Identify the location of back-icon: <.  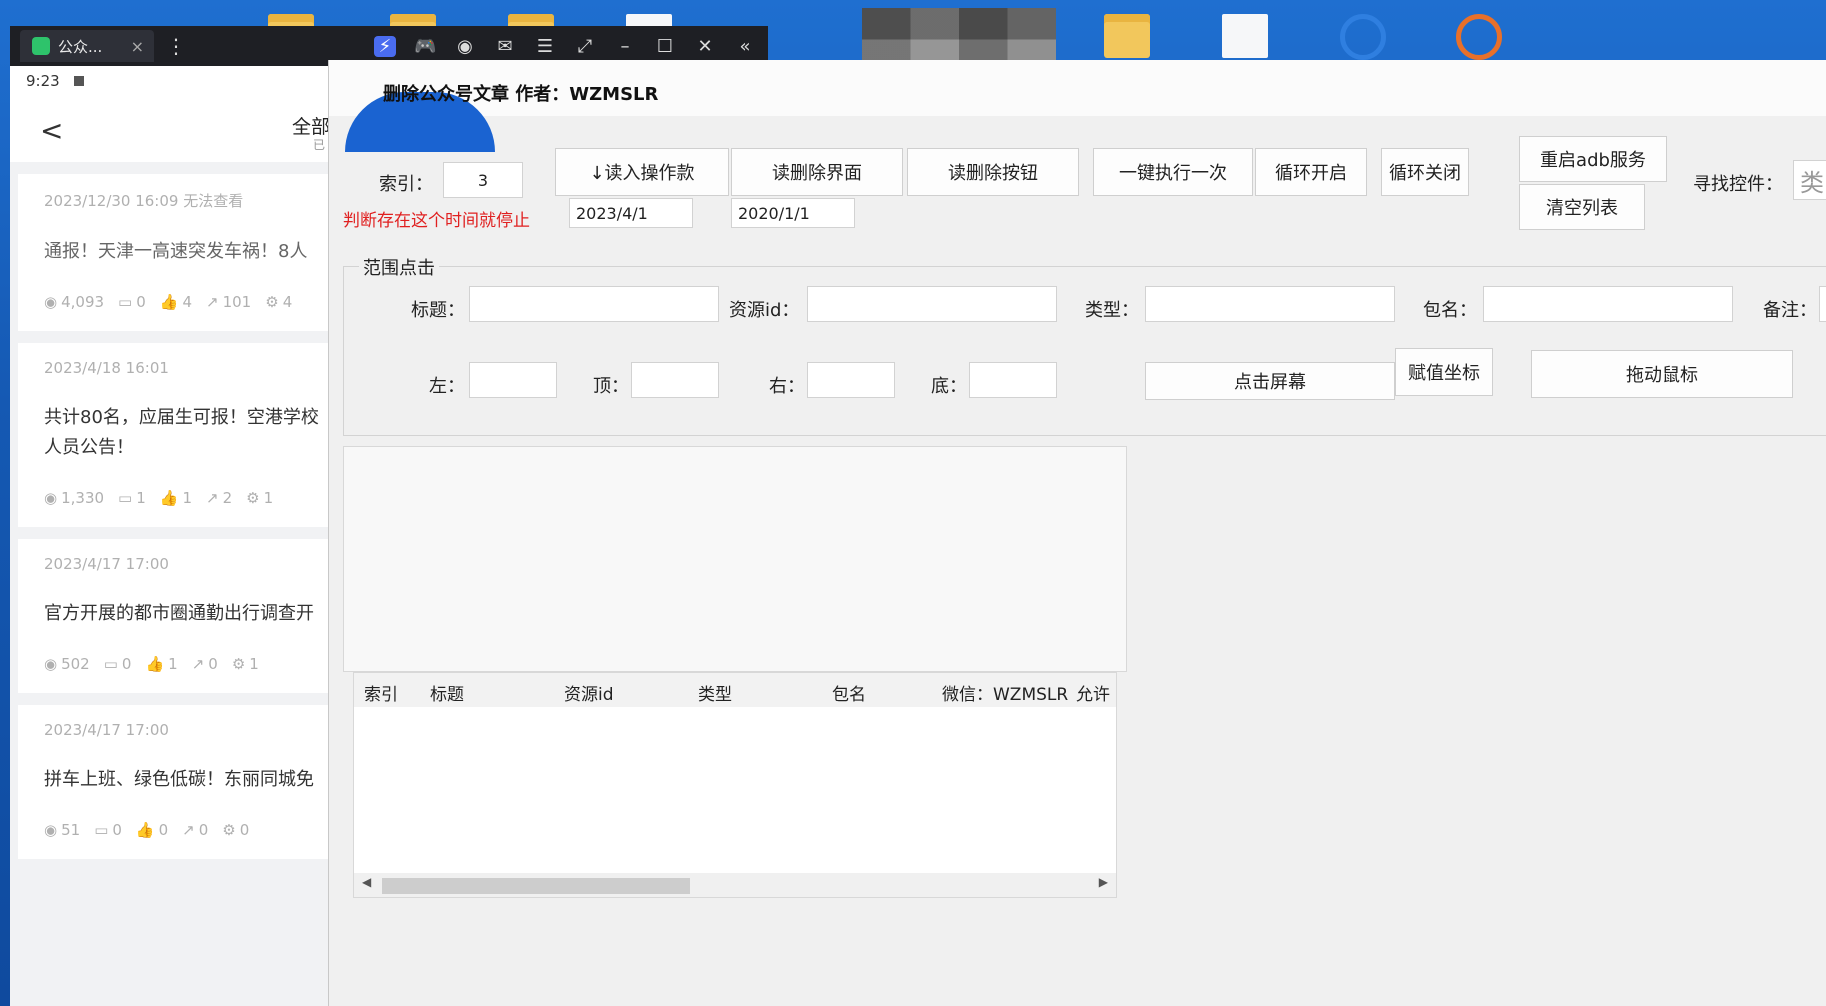
(51, 130).